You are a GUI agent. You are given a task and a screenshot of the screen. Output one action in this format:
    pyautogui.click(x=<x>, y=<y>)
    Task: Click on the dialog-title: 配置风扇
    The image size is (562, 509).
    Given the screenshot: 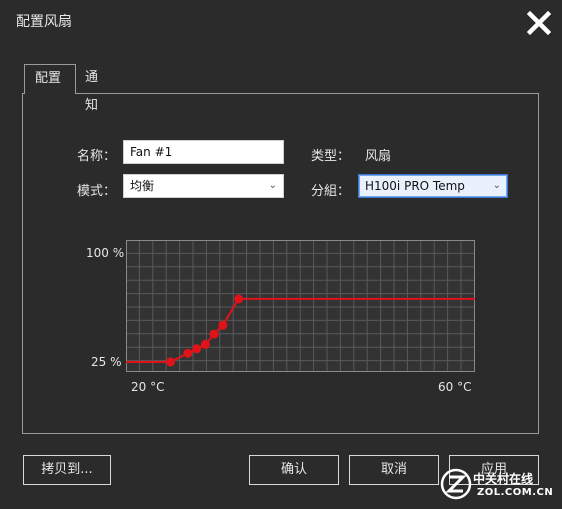 What is the action you would take?
    pyautogui.click(x=44, y=22)
    